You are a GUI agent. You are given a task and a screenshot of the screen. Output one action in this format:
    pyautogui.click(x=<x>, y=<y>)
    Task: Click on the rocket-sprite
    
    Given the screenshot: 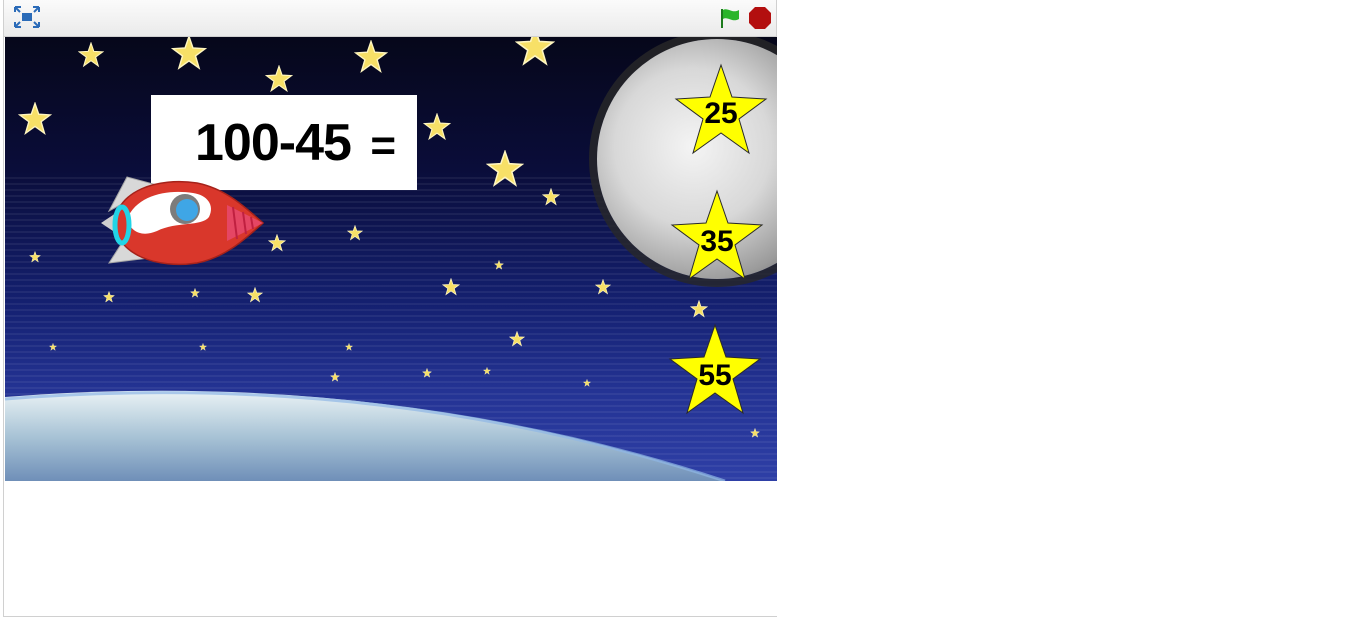 What is the action you would take?
    pyautogui.click(x=182, y=221)
    